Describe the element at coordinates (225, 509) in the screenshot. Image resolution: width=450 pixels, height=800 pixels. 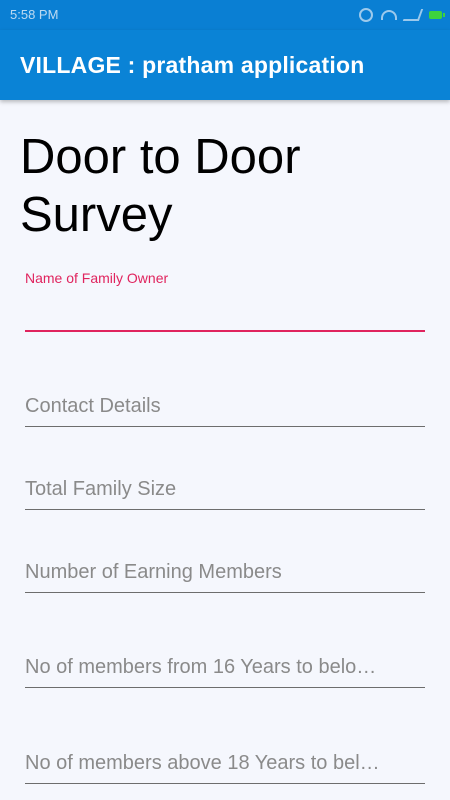
I see `total-family-size-underline` at that location.